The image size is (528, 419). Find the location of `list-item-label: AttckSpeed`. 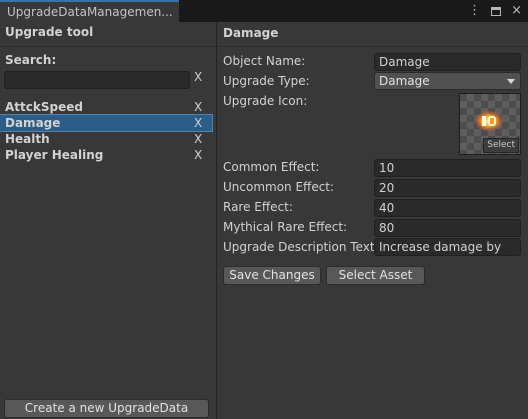

list-item-label: AttckSpeed is located at coordinates (44, 107).